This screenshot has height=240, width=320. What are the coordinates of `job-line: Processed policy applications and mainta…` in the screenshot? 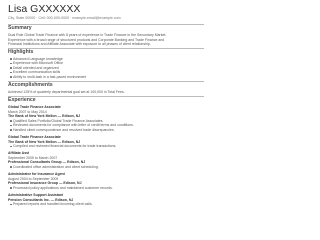 It's located at (63, 187).